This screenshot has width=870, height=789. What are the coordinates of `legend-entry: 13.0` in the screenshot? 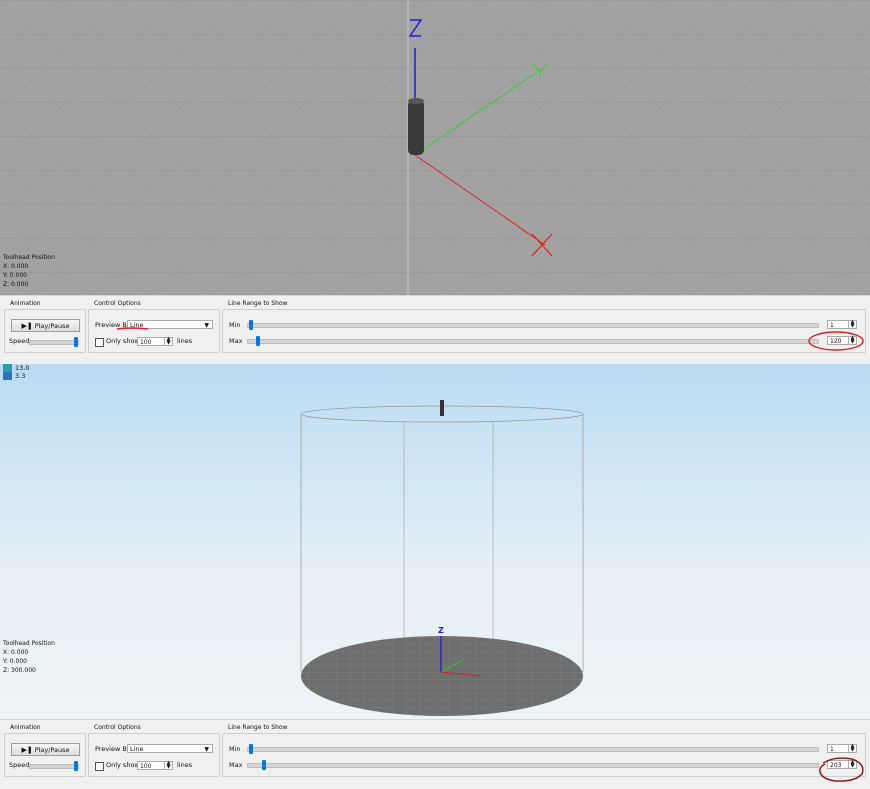 It's located at (16, 368).